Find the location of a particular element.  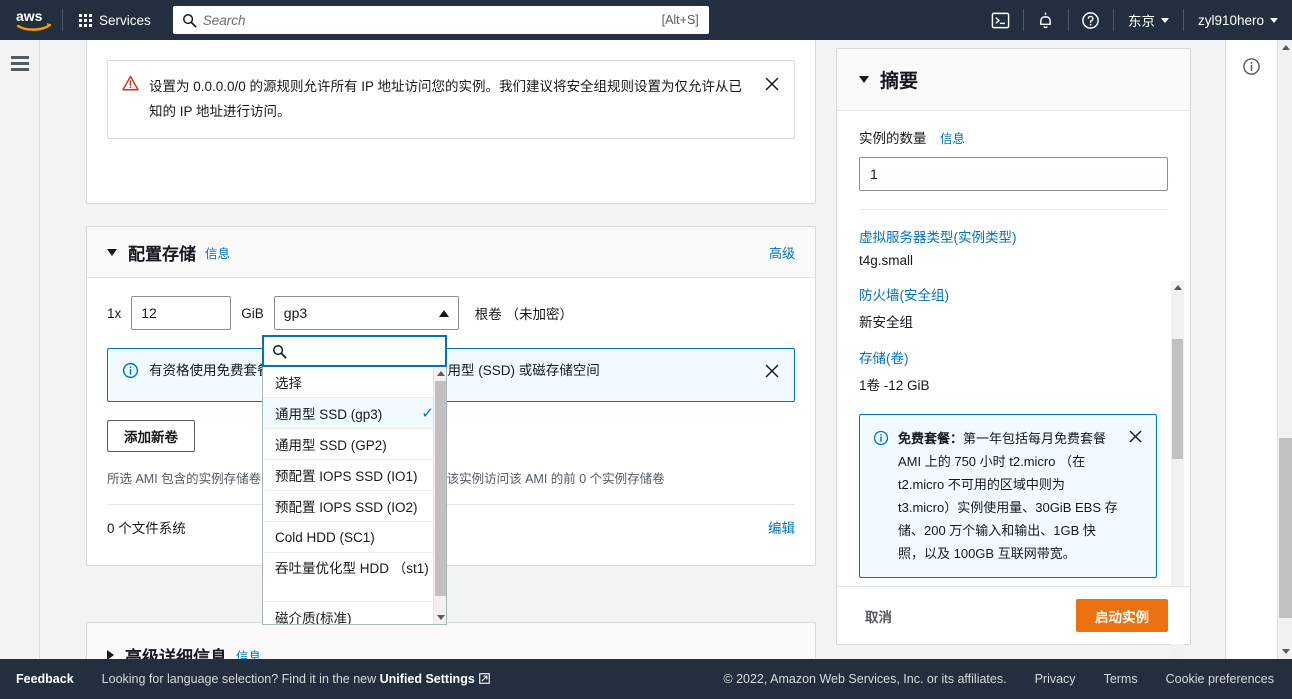

dropdown-option: Cold HDD (SC1) is located at coordinates (354, 537).